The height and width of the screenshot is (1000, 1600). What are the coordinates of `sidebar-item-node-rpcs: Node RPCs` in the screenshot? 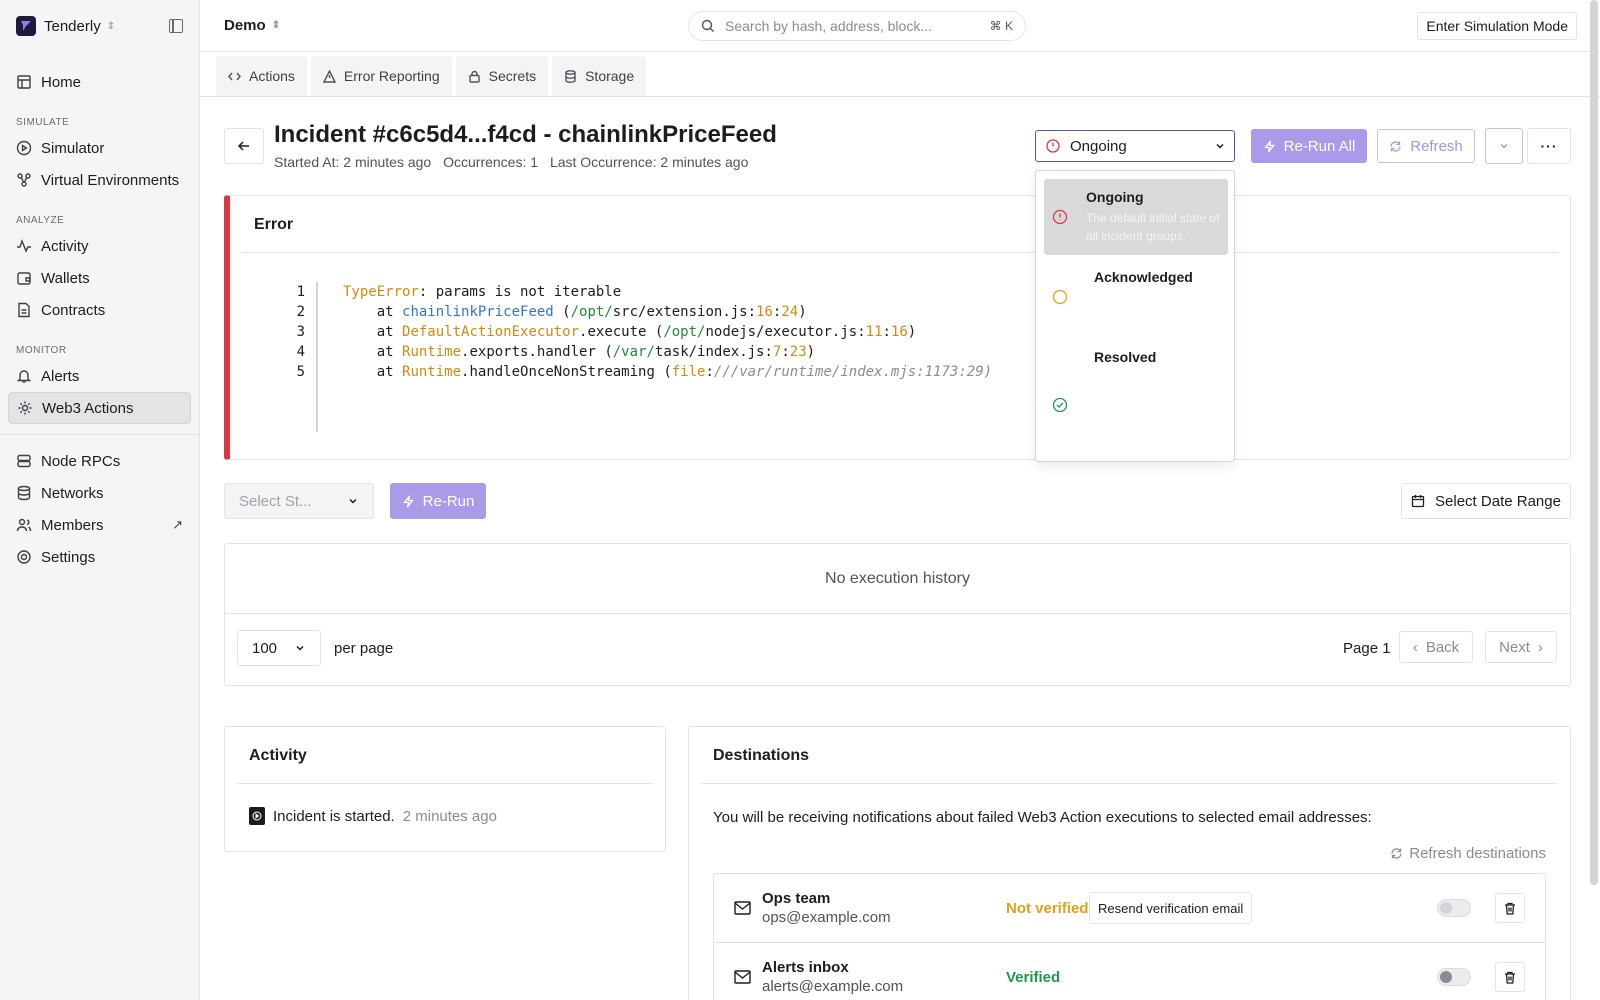 It's located at (99, 461).